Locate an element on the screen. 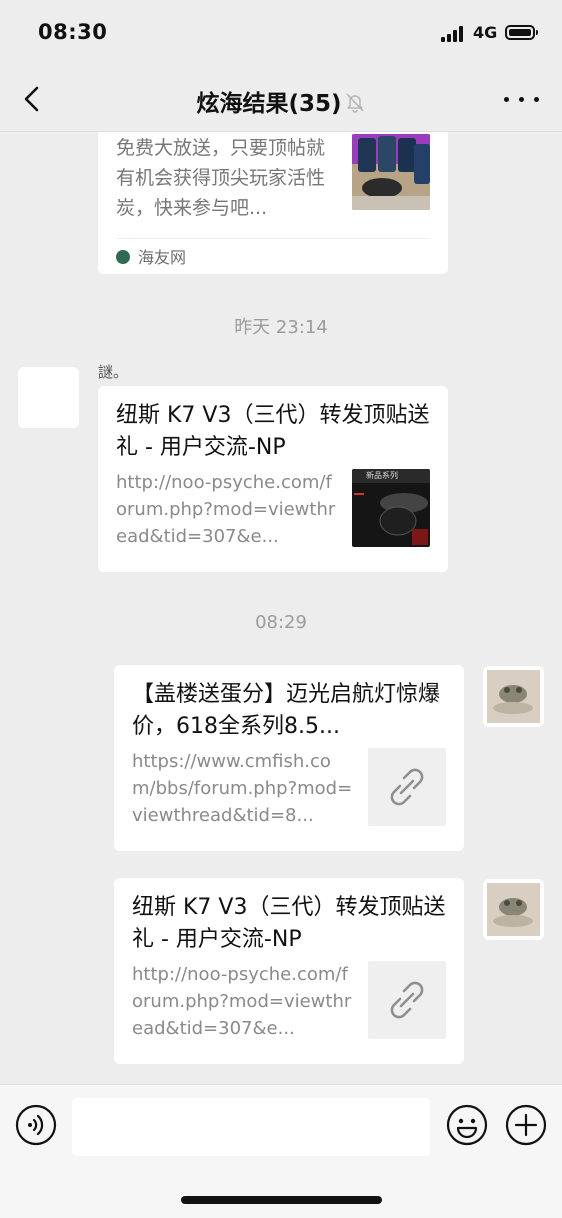 This screenshot has width=562, height=1218. sender-name: 謎。 is located at coordinates (113, 372).